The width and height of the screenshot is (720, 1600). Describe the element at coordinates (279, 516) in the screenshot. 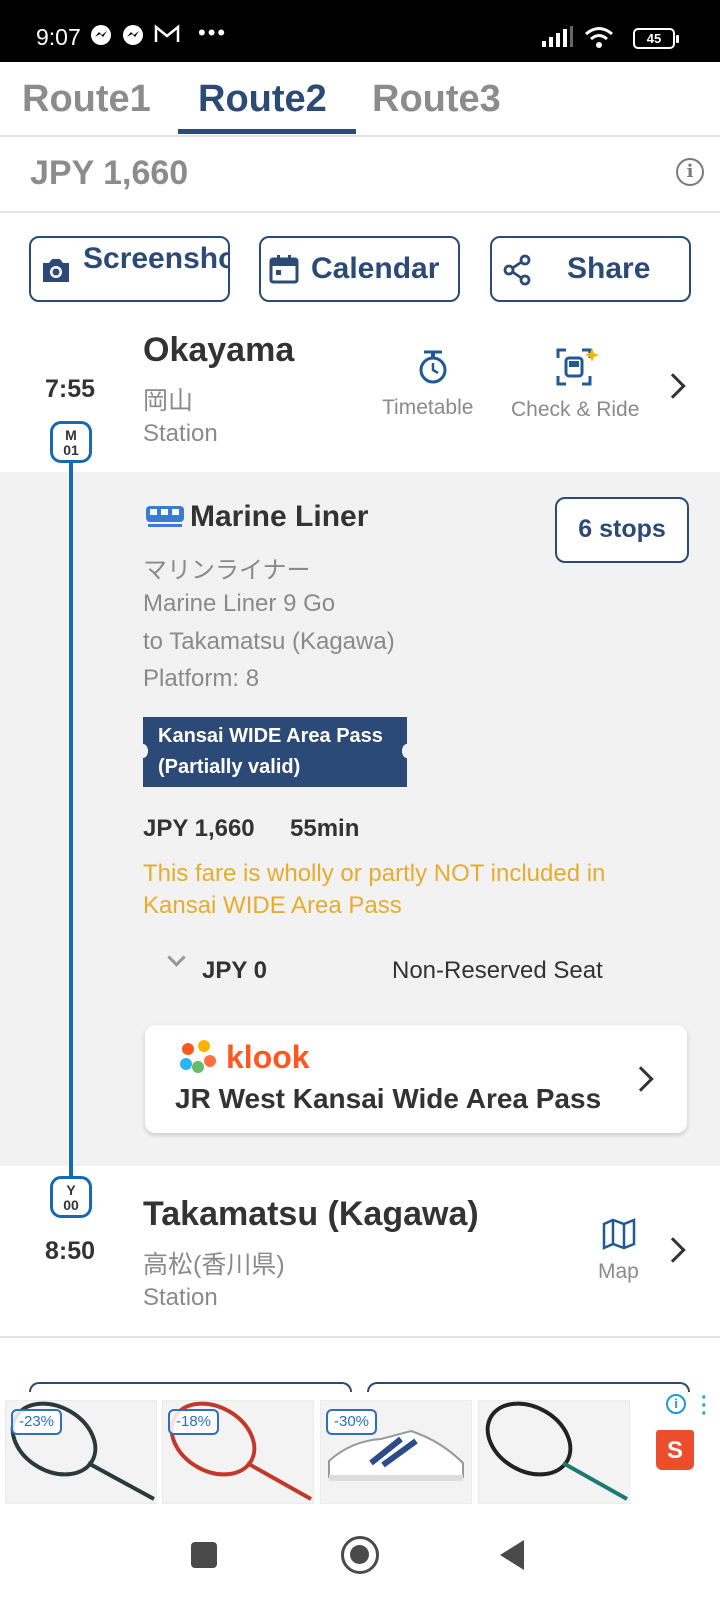

I see `train-name: Marine Liner` at that location.